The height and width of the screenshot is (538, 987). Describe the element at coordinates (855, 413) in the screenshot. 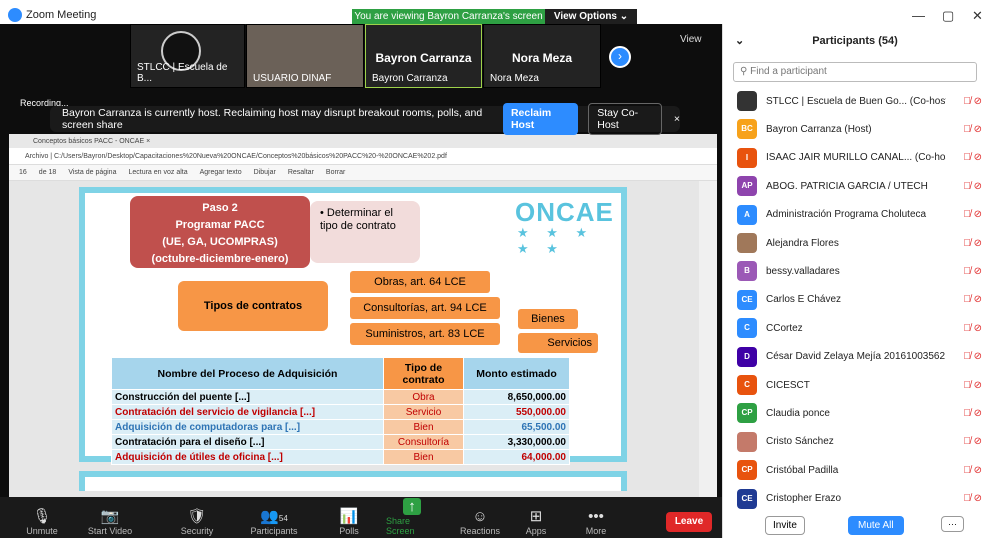

I see `participant-row: CP Claudia ponce 🎙̸ ⊘` at that location.